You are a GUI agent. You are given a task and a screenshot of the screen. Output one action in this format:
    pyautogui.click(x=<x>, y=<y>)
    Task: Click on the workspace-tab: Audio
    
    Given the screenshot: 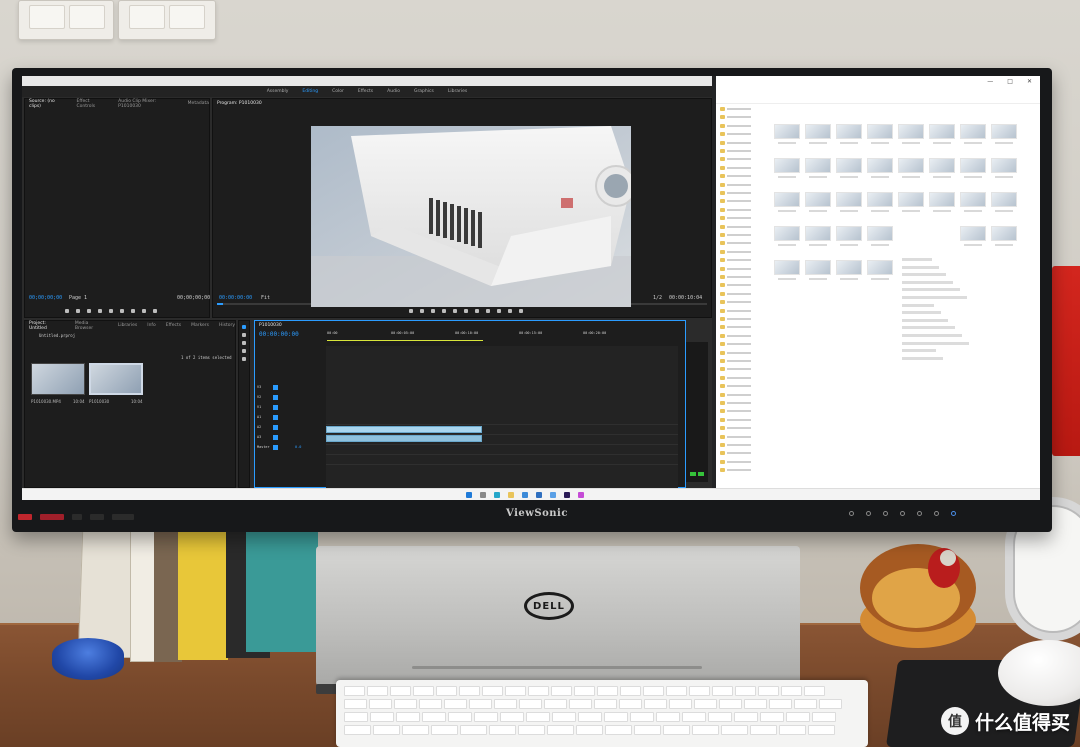 What is the action you would take?
    pyautogui.click(x=393, y=91)
    